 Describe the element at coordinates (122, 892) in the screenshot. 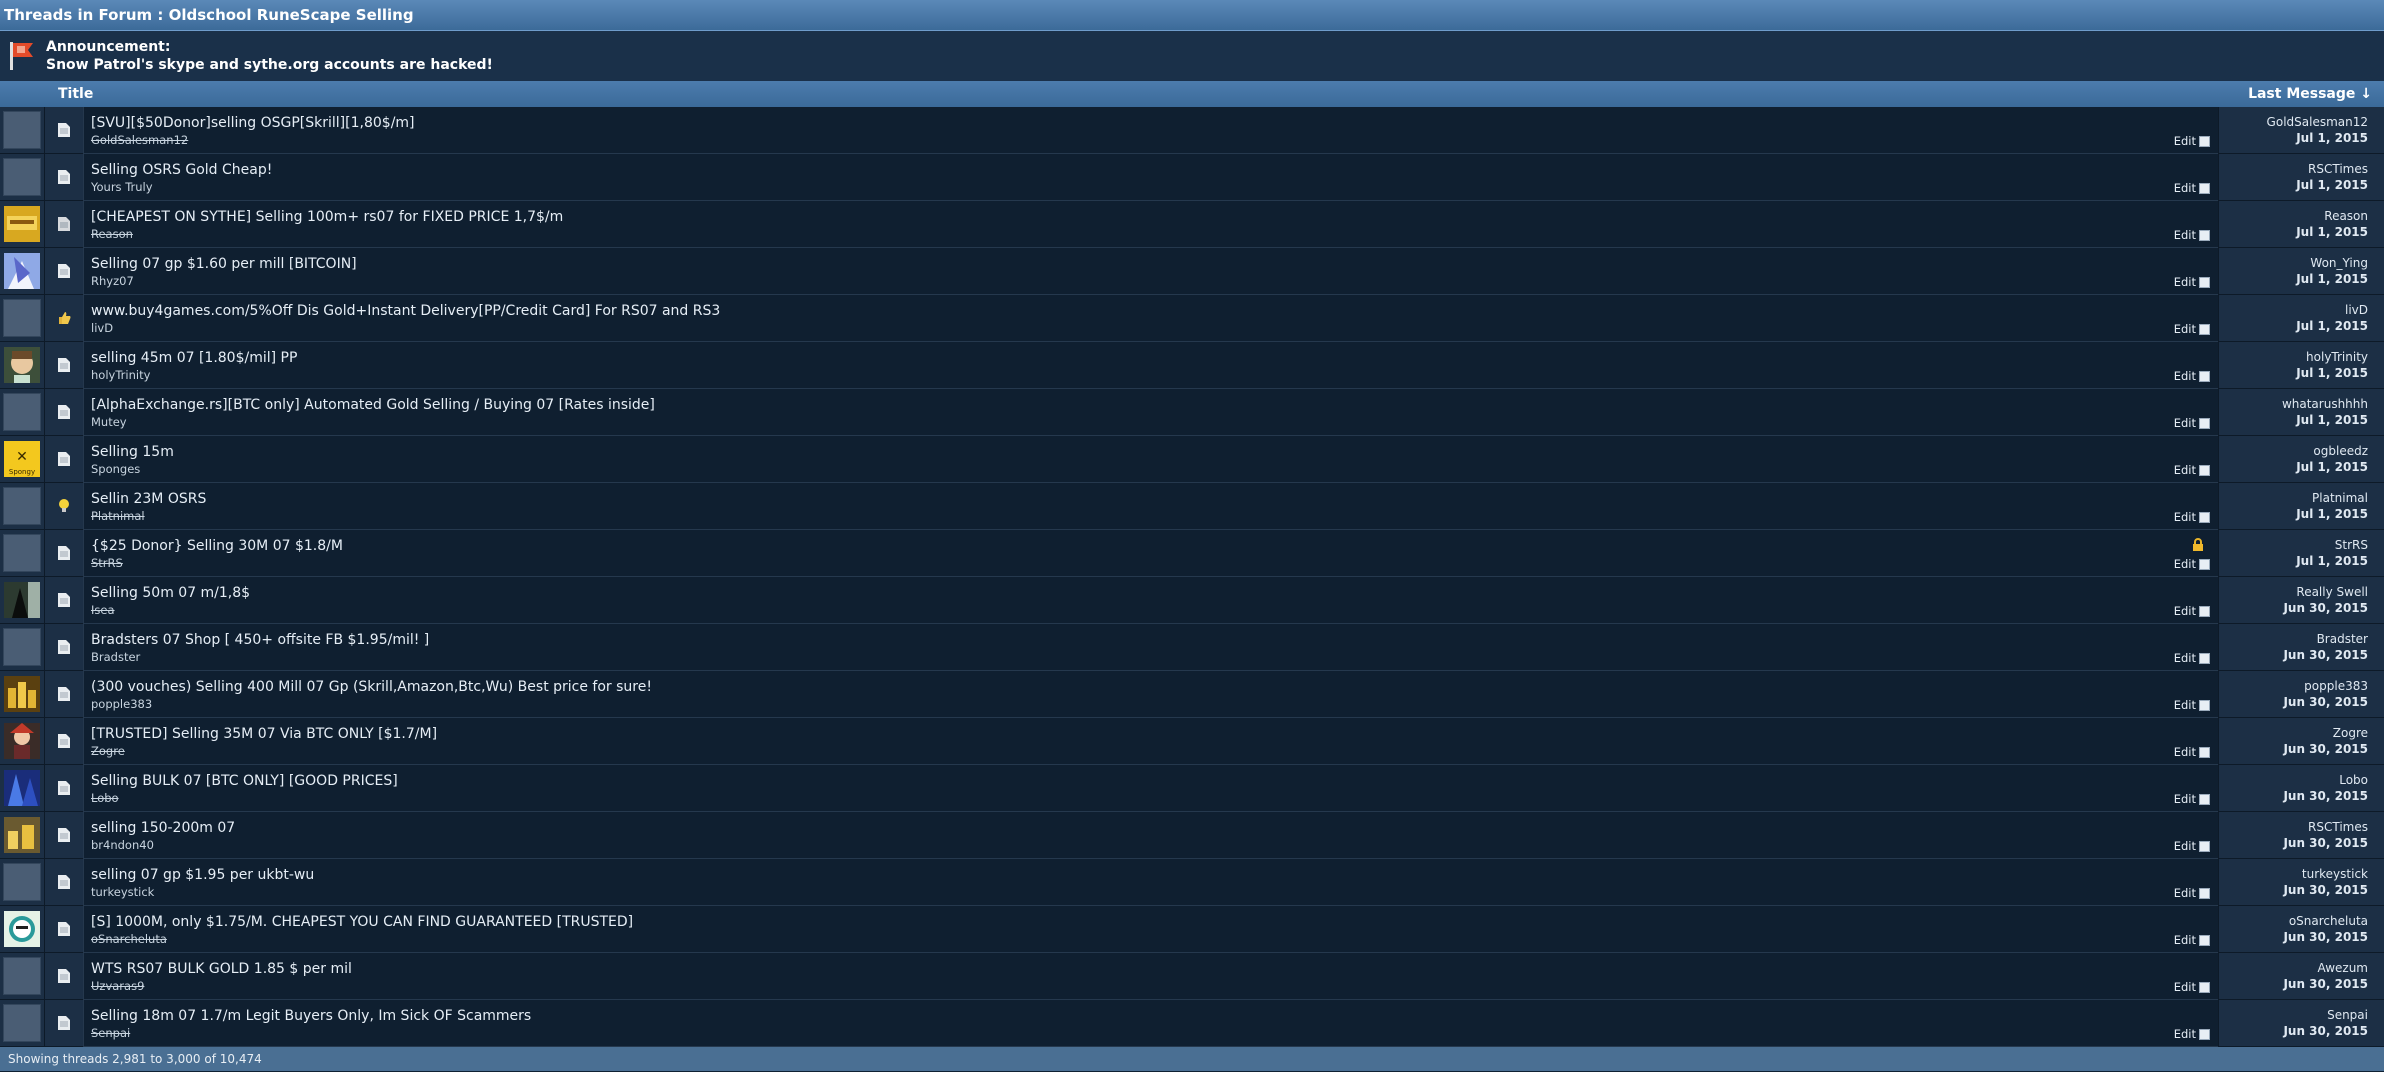

I see `thread-author: turkeystick` at that location.